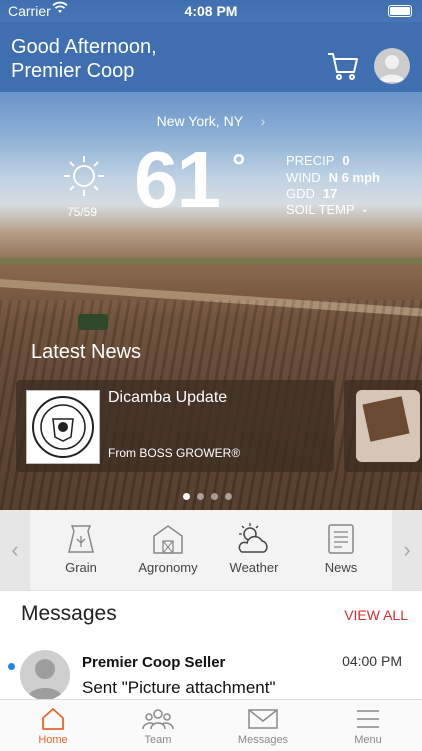  I want to click on greeting-name: Premier Coop, so click(73, 71).